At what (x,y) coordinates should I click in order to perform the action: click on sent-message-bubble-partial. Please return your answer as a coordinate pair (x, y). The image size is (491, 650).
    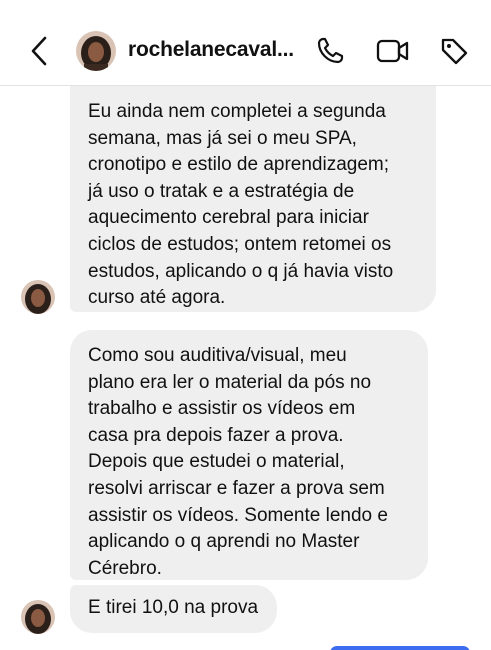
    Looking at the image, I should click on (400, 648).